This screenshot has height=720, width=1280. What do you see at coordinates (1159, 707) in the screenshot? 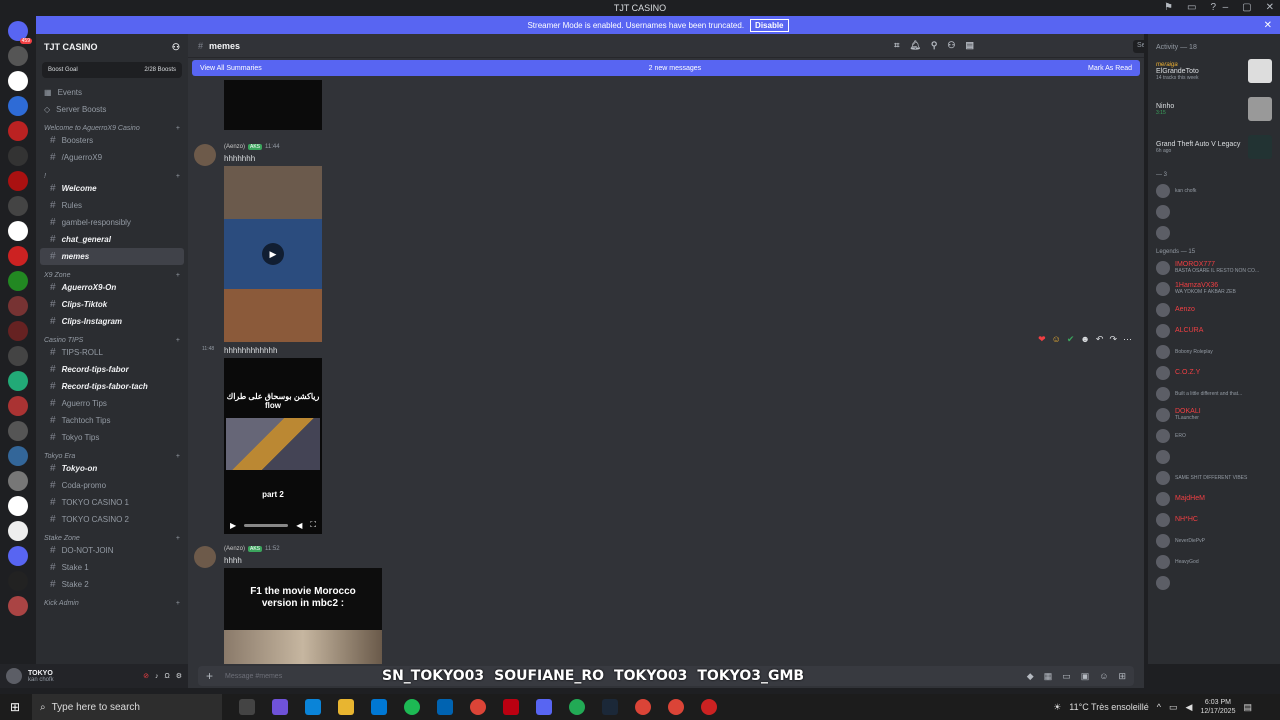
I see `tray-overflow-icon: ^` at bounding box center [1159, 707].